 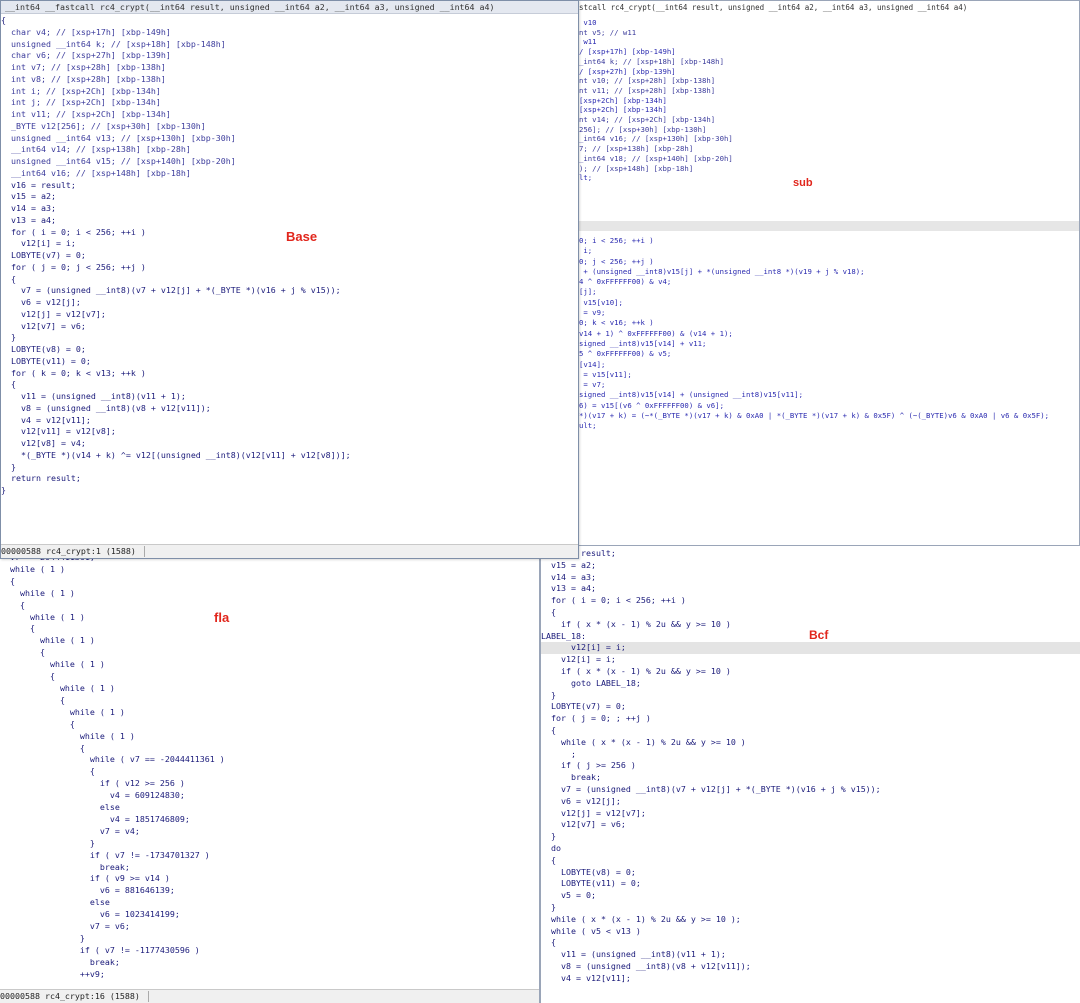 What do you see at coordinates (829, 62) in the screenshot?
I see `code-line: _int64 k; // [xsp+18h] [xbp-148h]` at bounding box center [829, 62].